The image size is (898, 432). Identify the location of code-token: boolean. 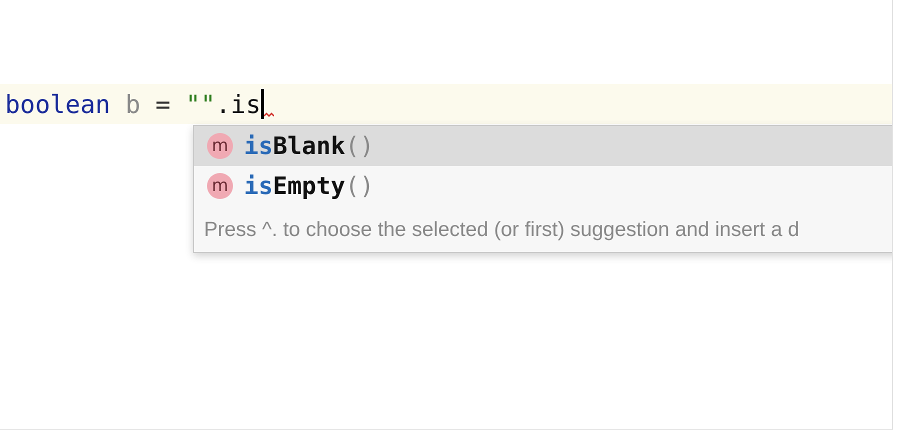
(57, 104).